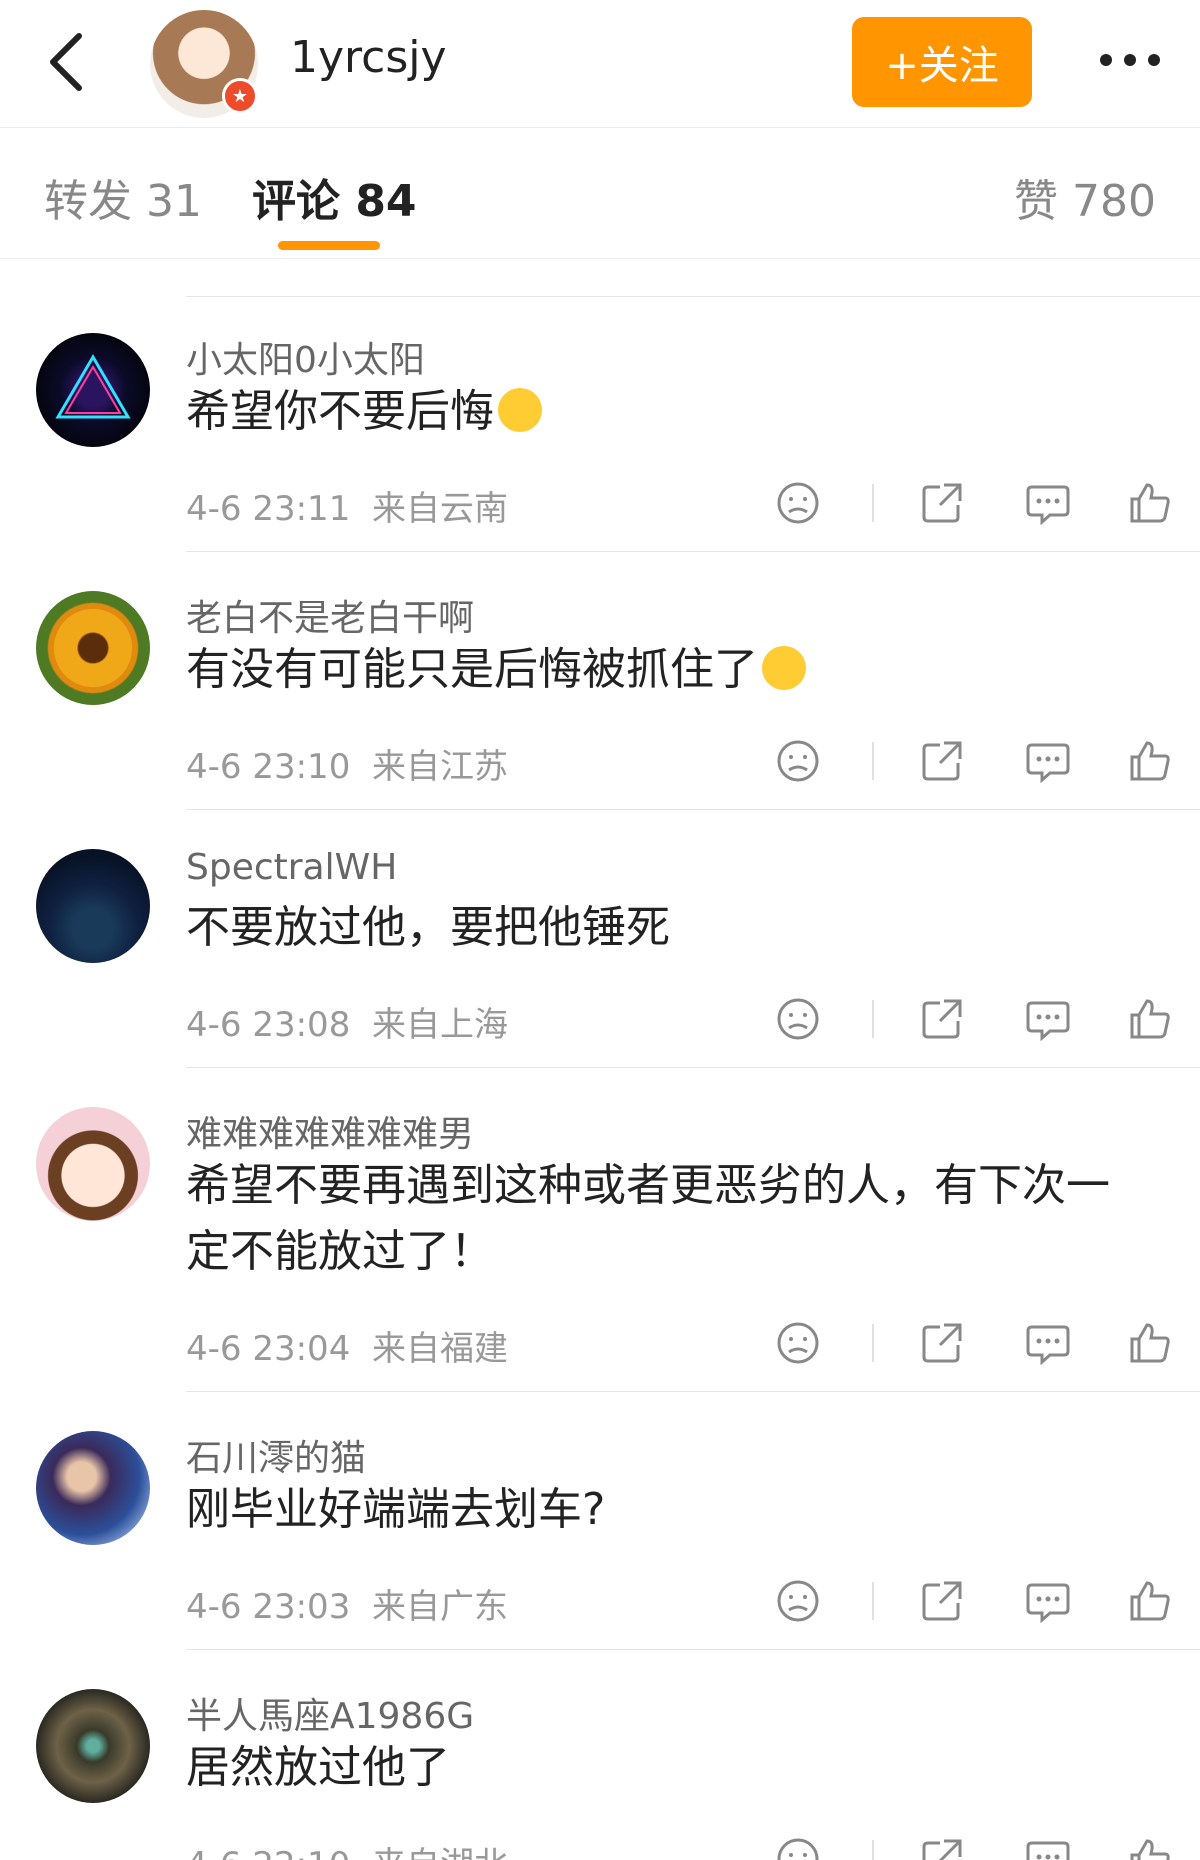 The image size is (1200, 1860). Describe the element at coordinates (439, 1607) in the screenshot. I see `comment-location: 来自广东` at that location.